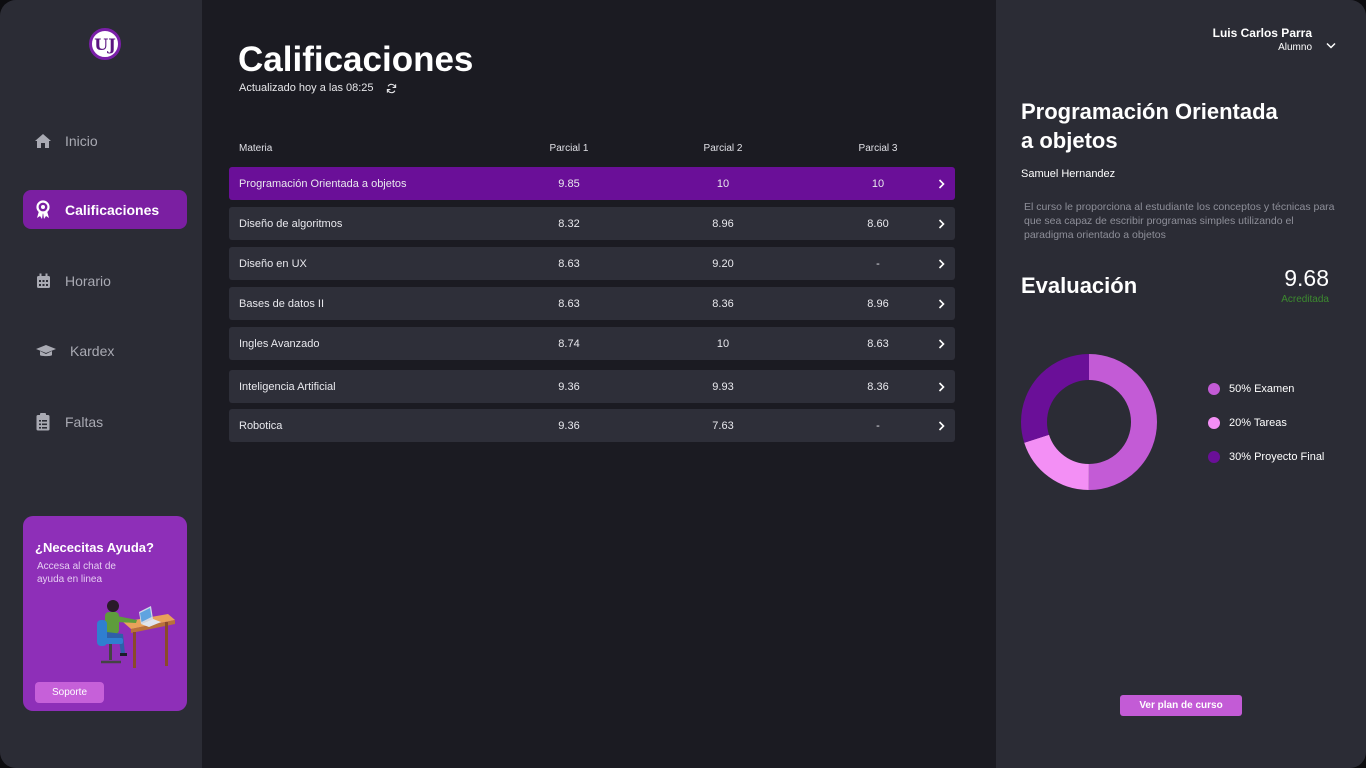 This screenshot has height=768, width=1366. Describe the element at coordinates (878, 303) in the screenshot. I see `grade-parcial-3: 8.96` at that location.